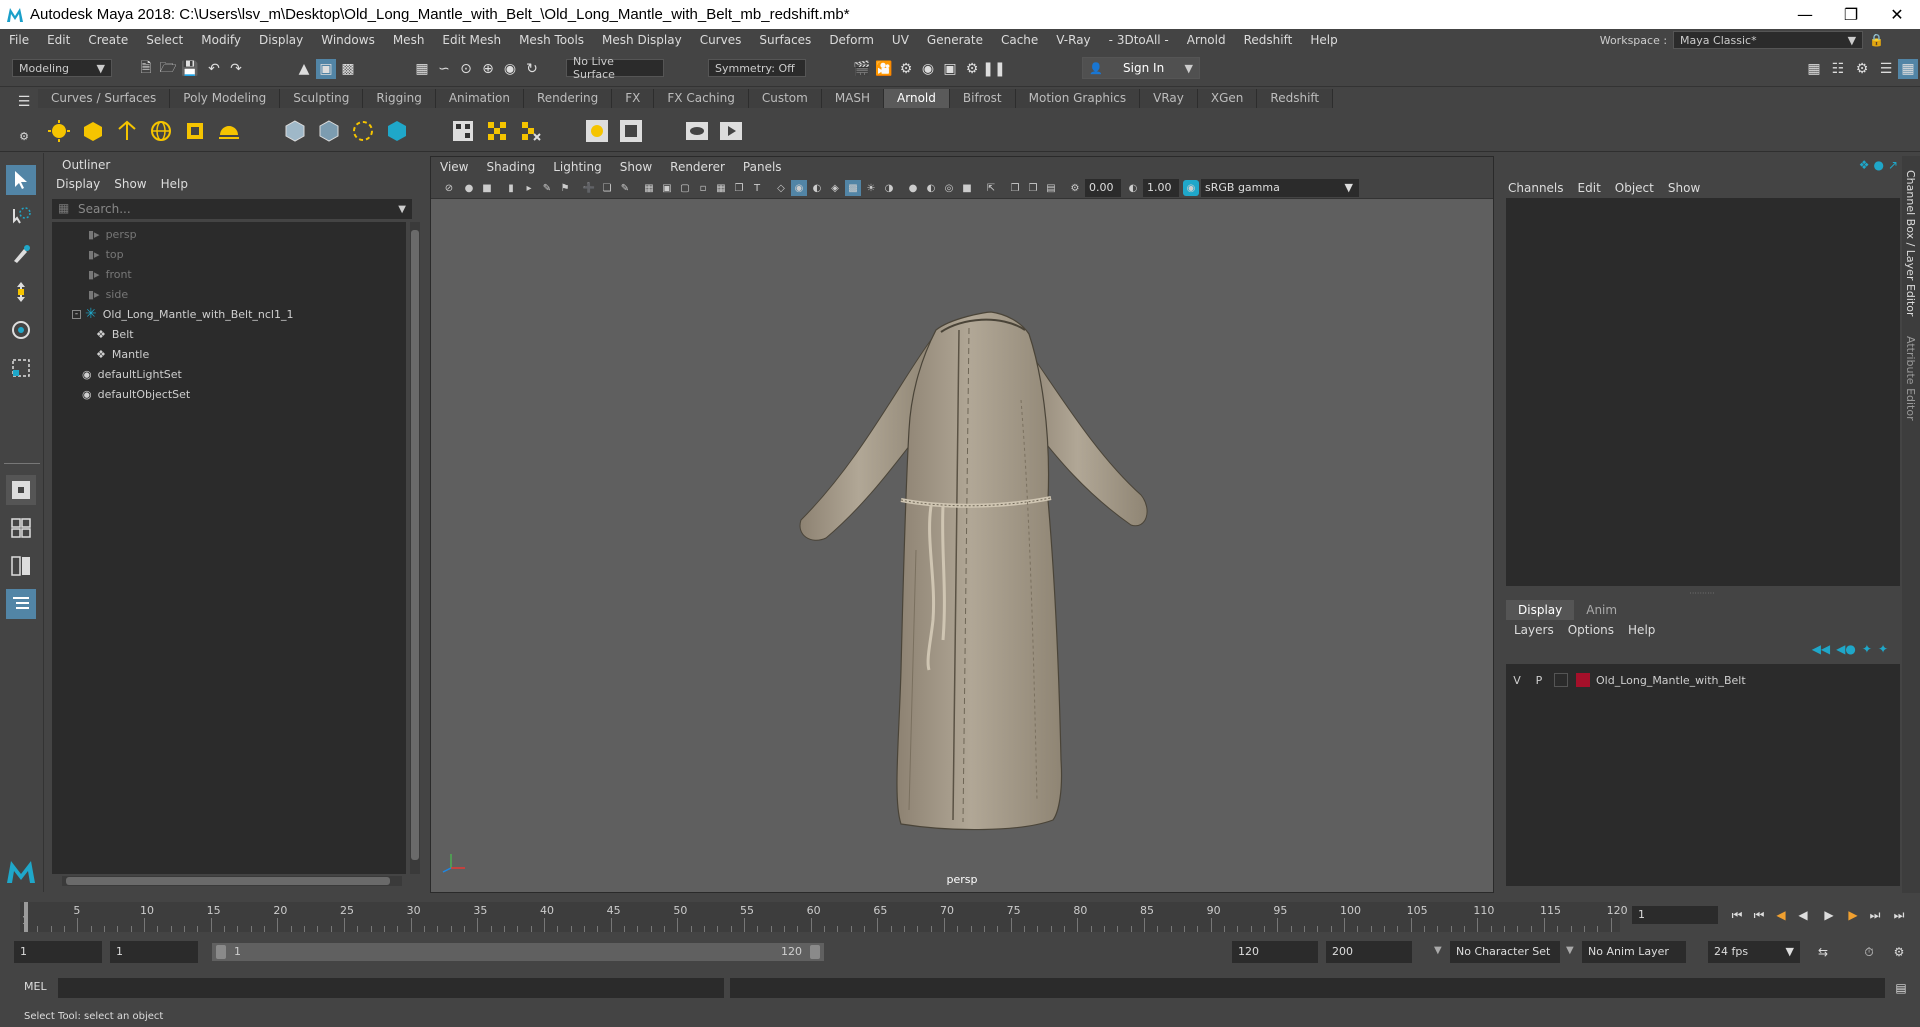 This screenshot has height=1027, width=1920. Describe the element at coordinates (1206, 40) in the screenshot. I see `menu-arnold: Arnold` at that location.